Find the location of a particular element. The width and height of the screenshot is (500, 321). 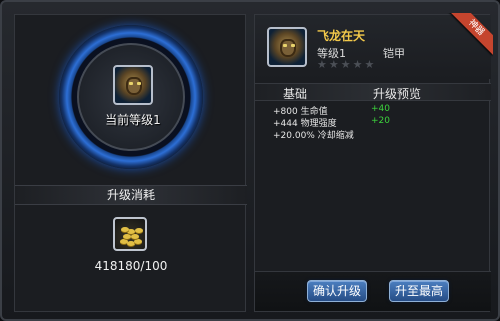

upgrade-cost-title: 升级消耗 is located at coordinates (131, 195).